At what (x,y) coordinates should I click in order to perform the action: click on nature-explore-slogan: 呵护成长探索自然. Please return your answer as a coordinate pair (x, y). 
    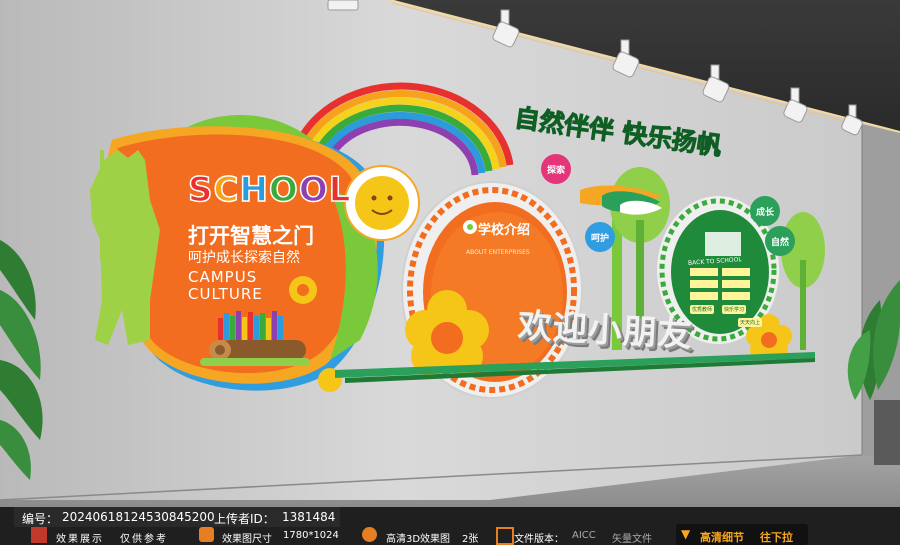
    Looking at the image, I should click on (244, 258).